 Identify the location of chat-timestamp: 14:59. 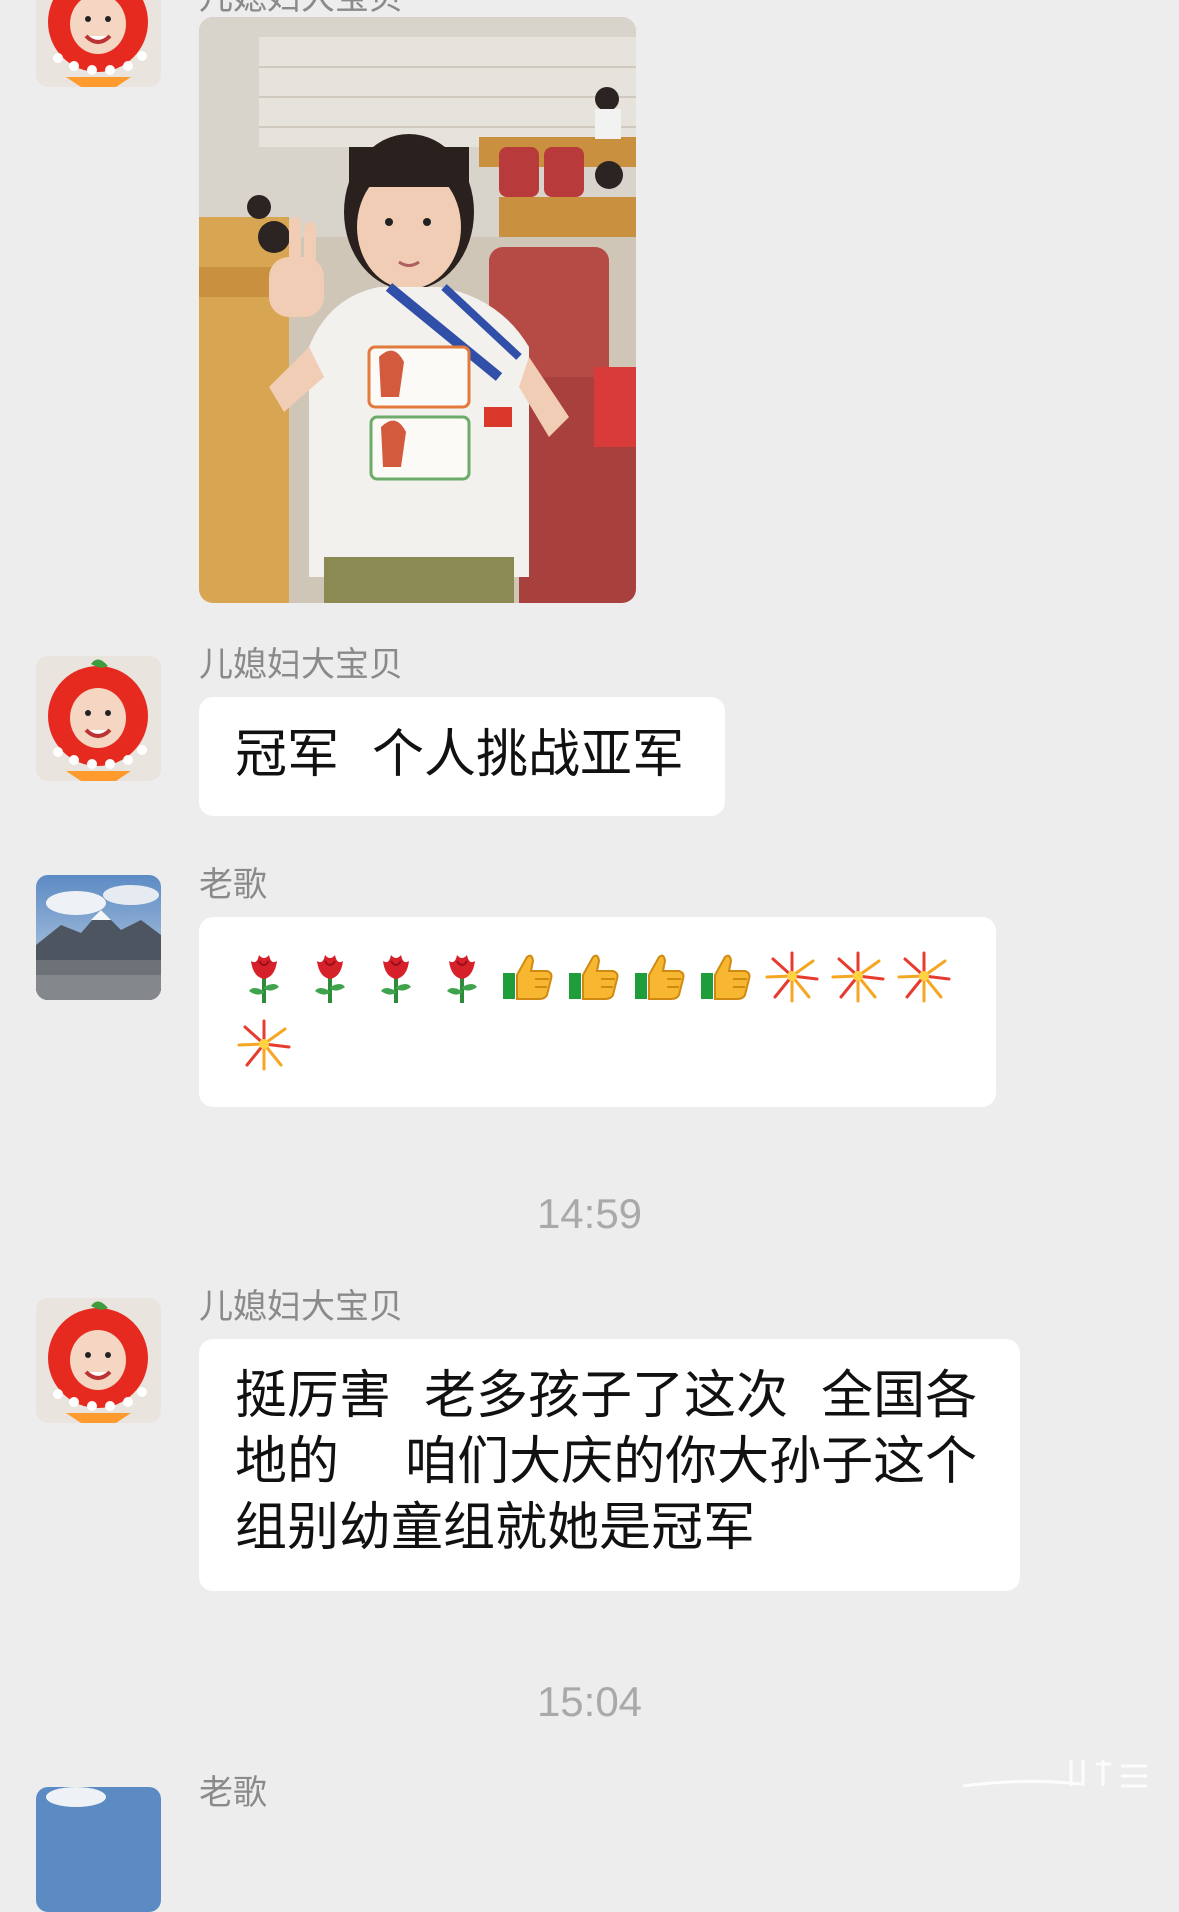
(589, 1213).